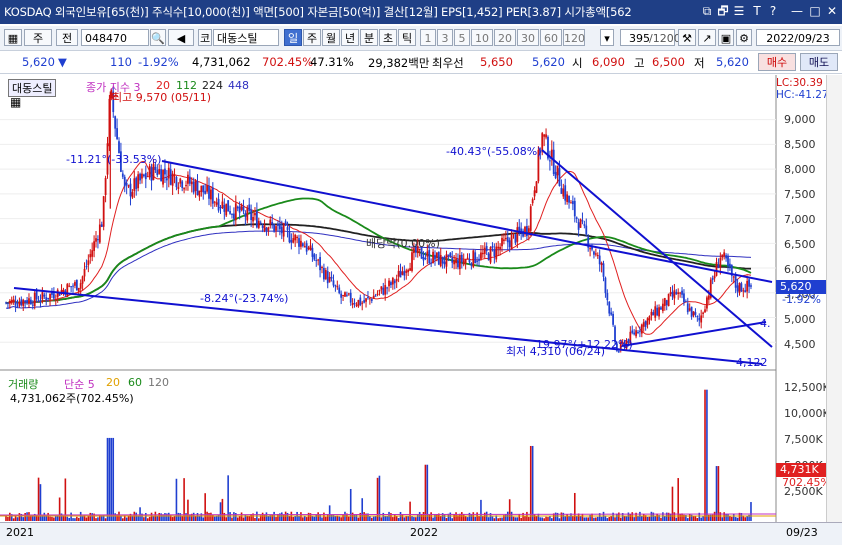  Describe the element at coordinates (445, 37) in the screenshot. I see `interval-3: 3` at that location.